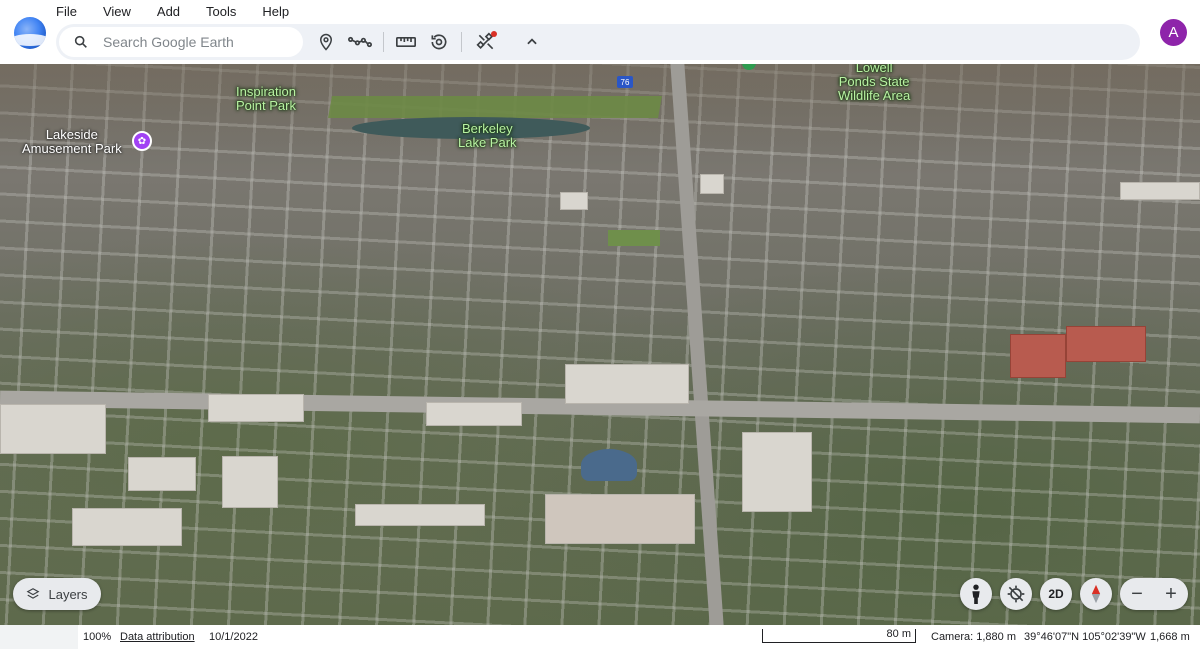 This screenshot has height=649, width=1200. I want to click on pin-icon, so click(326, 42).